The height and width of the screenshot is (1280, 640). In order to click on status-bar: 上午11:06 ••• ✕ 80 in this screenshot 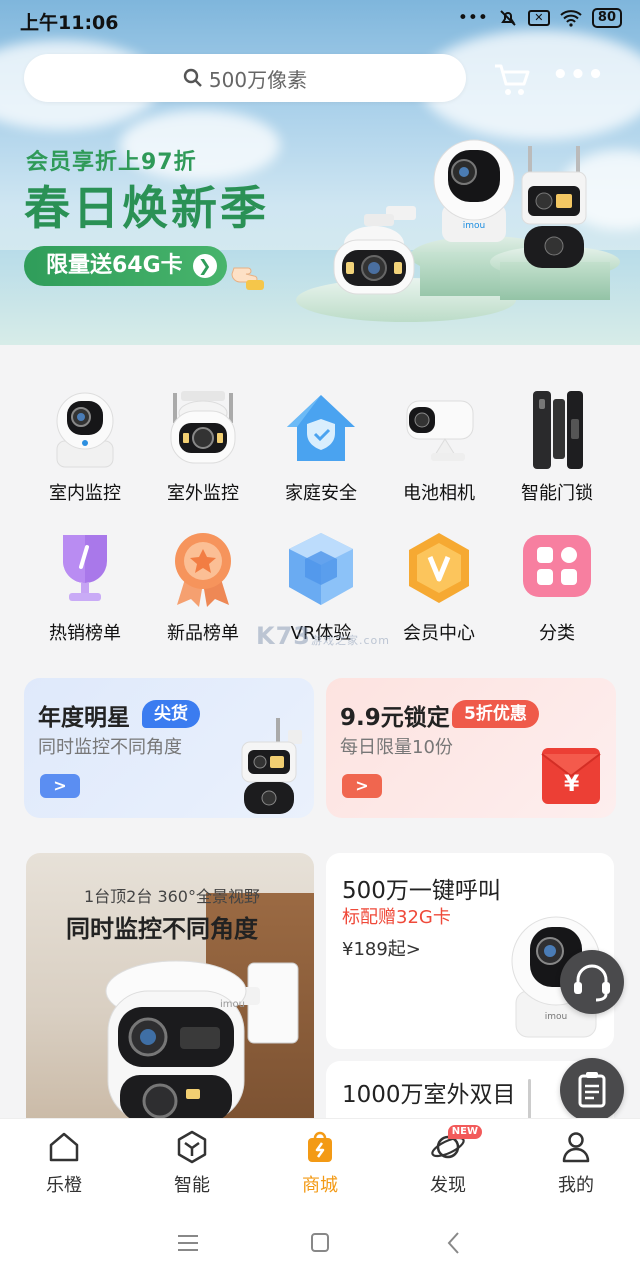, I will do `click(320, 20)`.